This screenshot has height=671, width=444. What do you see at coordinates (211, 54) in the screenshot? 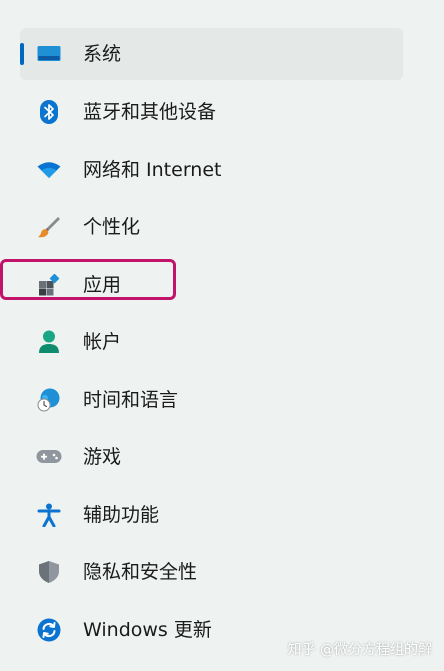
I see `nav-item-system: 系统` at bounding box center [211, 54].